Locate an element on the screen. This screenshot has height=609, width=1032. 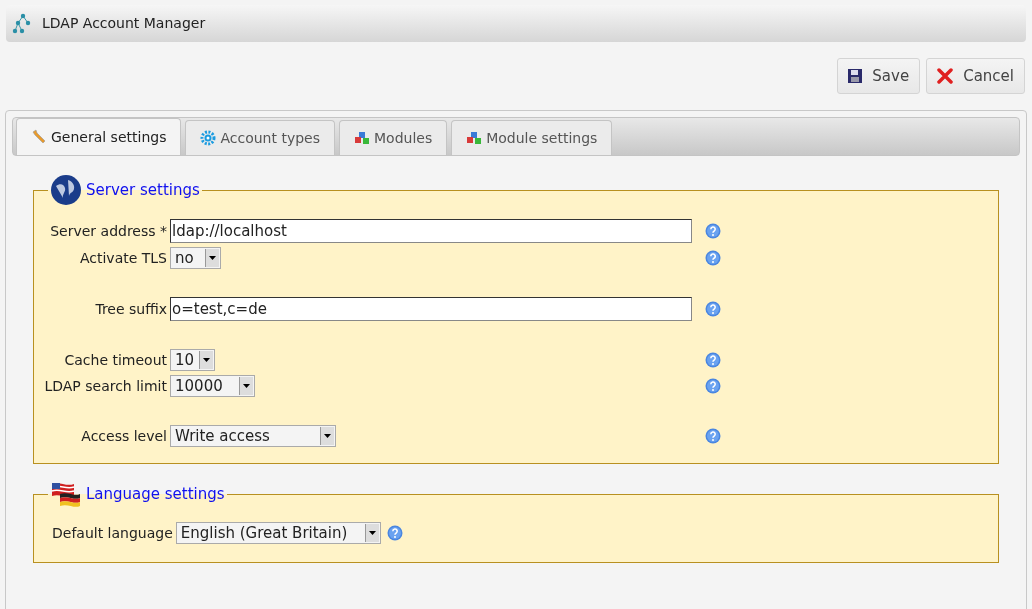
input-field: ldap://localhost is located at coordinates (431, 231).